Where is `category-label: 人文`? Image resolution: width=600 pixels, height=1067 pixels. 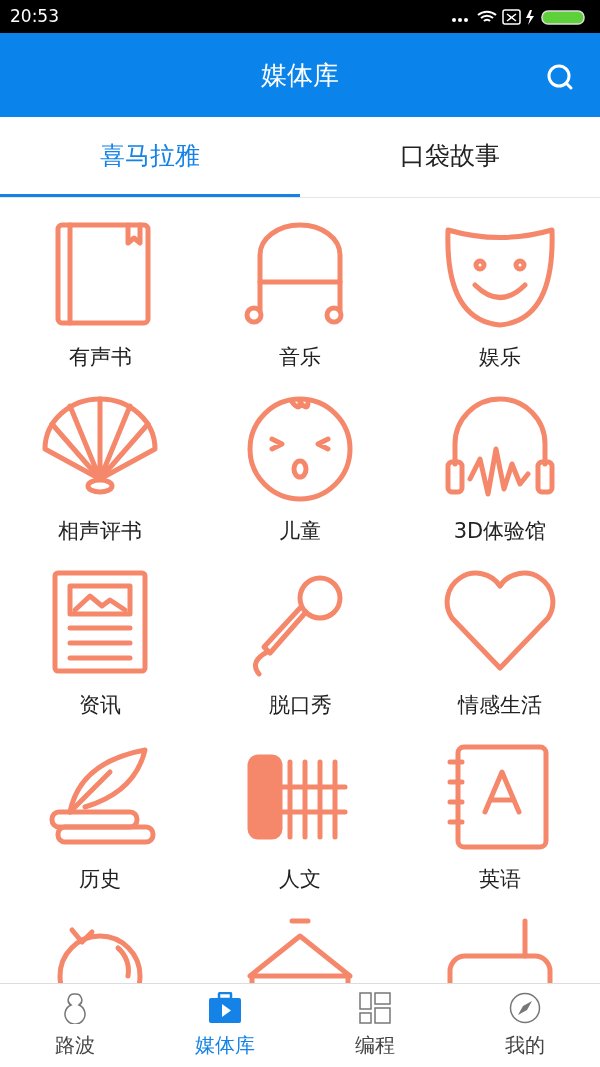
category-label: 人文 is located at coordinates (300, 880).